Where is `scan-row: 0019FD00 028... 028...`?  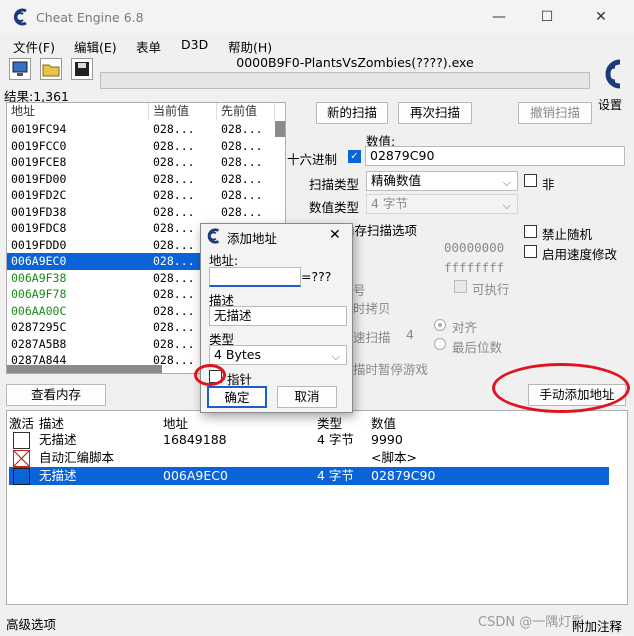
scan-row: 0019FD00 028... 028... is located at coordinates (146, 179).